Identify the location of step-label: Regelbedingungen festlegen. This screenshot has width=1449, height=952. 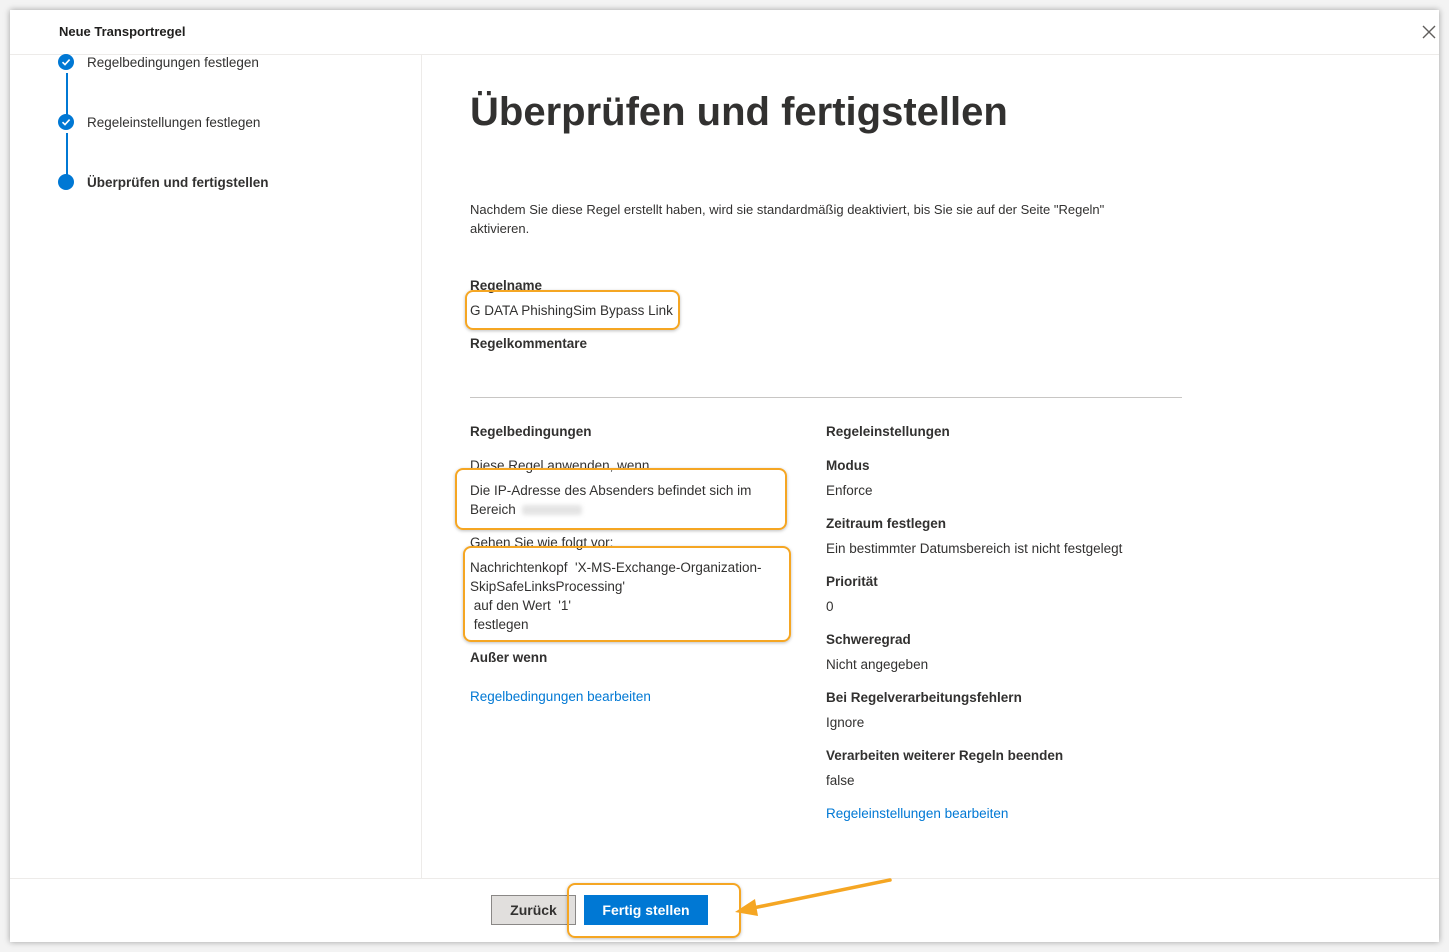
(173, 62).